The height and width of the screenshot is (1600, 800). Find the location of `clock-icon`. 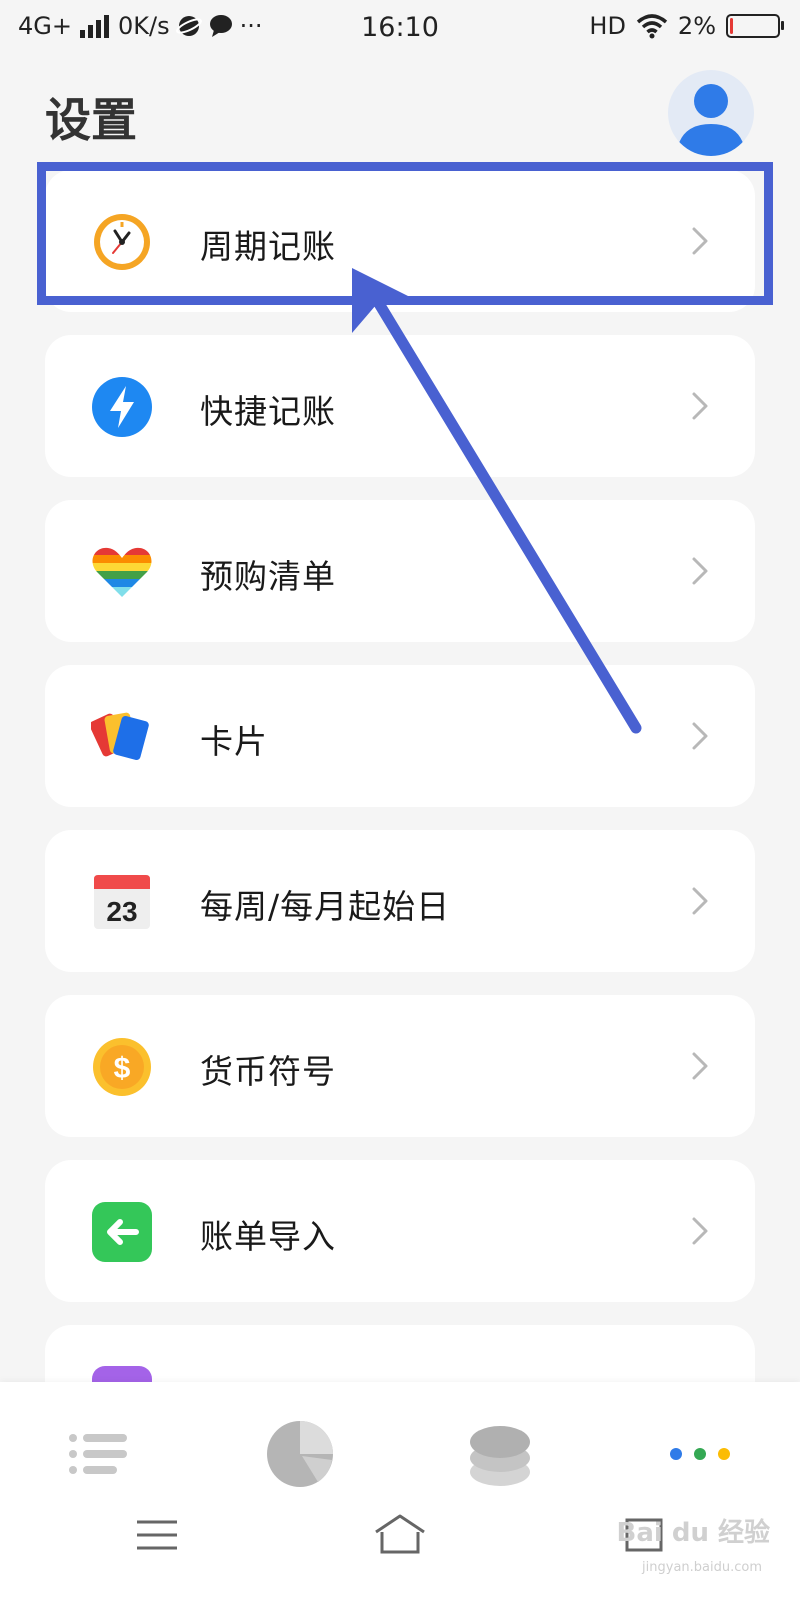

clock-icon is located at coordinates (122, 242).